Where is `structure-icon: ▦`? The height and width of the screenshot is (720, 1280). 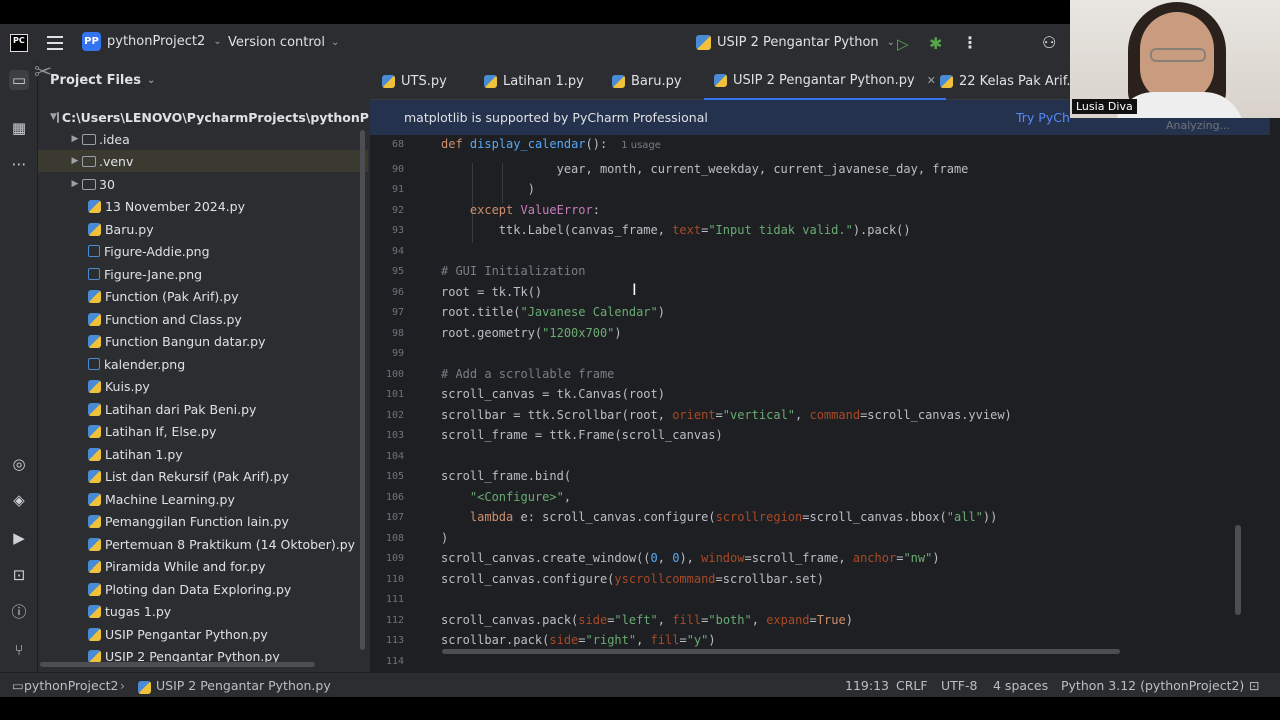
structure-icon: ▦ is located at coordinates (19, 128).